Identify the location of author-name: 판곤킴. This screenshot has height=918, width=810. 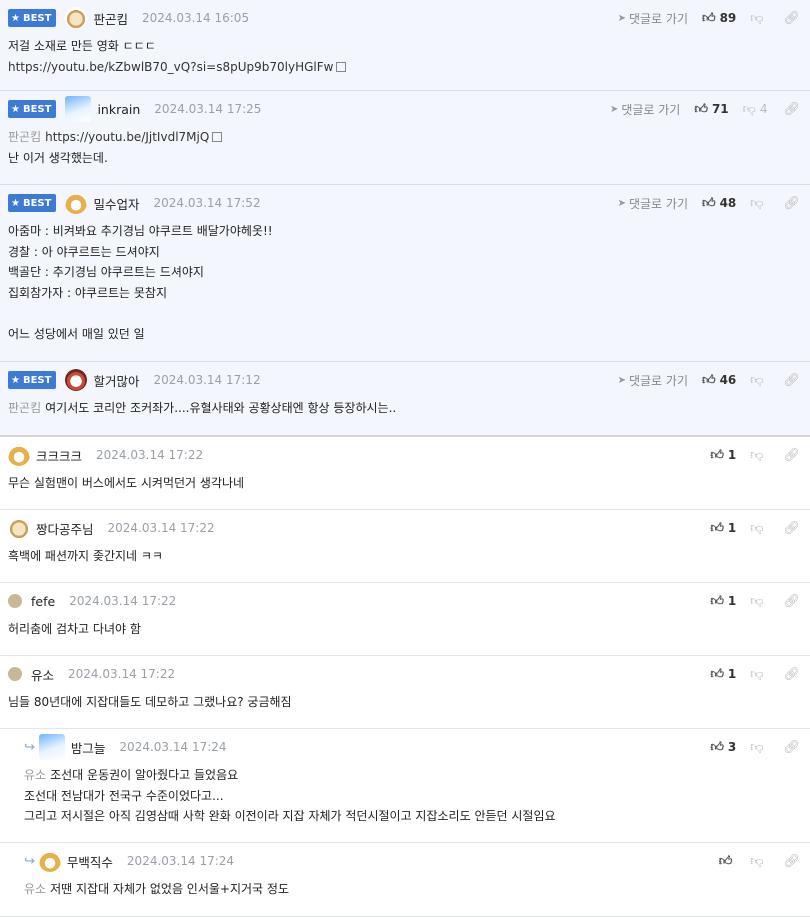
(110, 18).